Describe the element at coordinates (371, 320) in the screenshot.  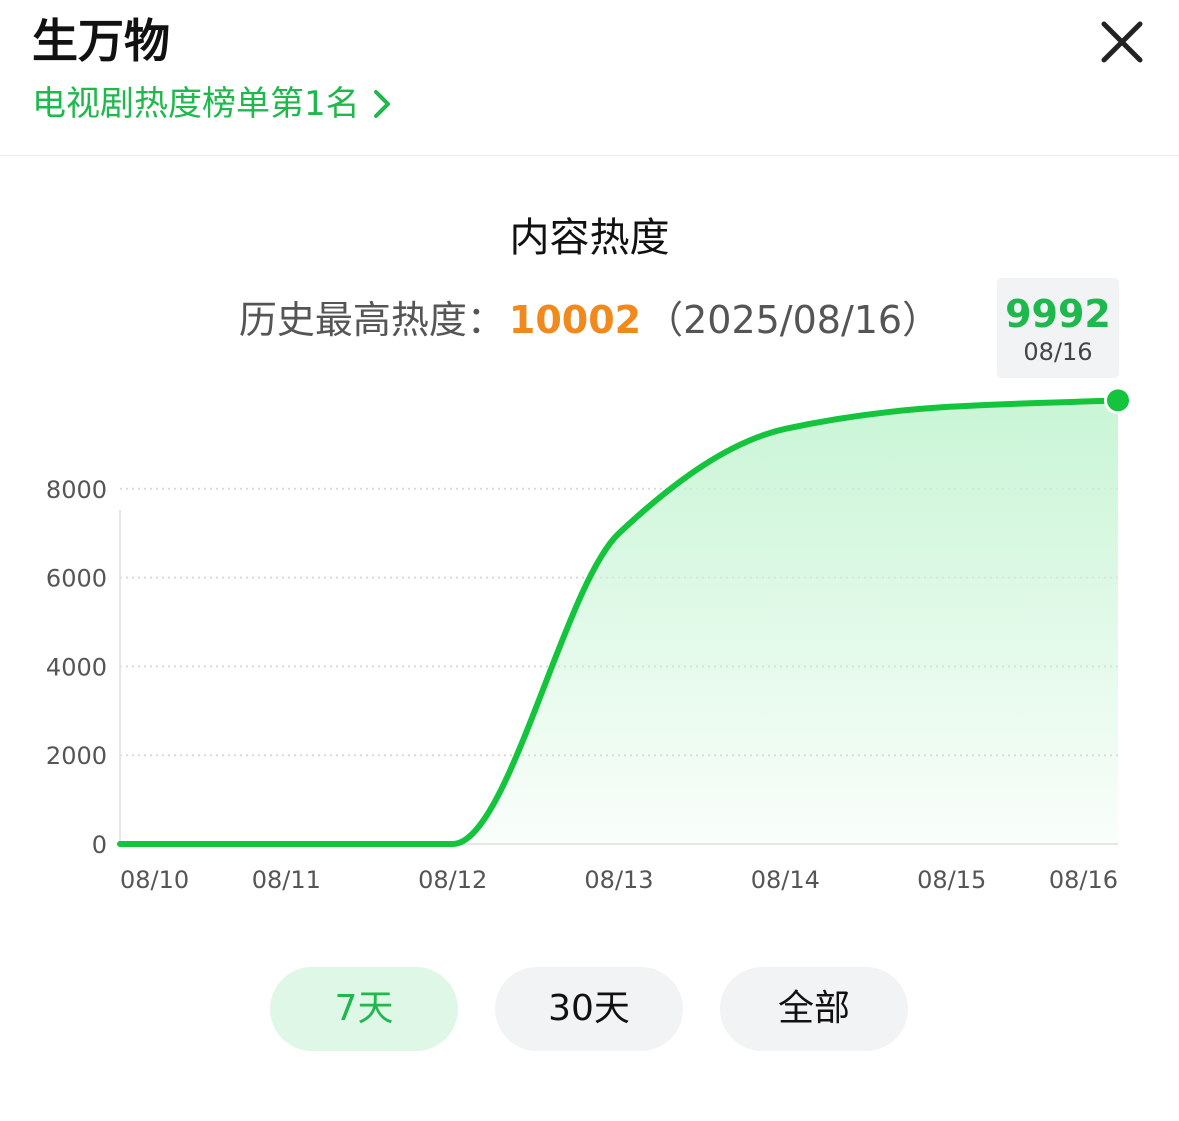
I see `peak-label: 历史最高热度：` at that location.